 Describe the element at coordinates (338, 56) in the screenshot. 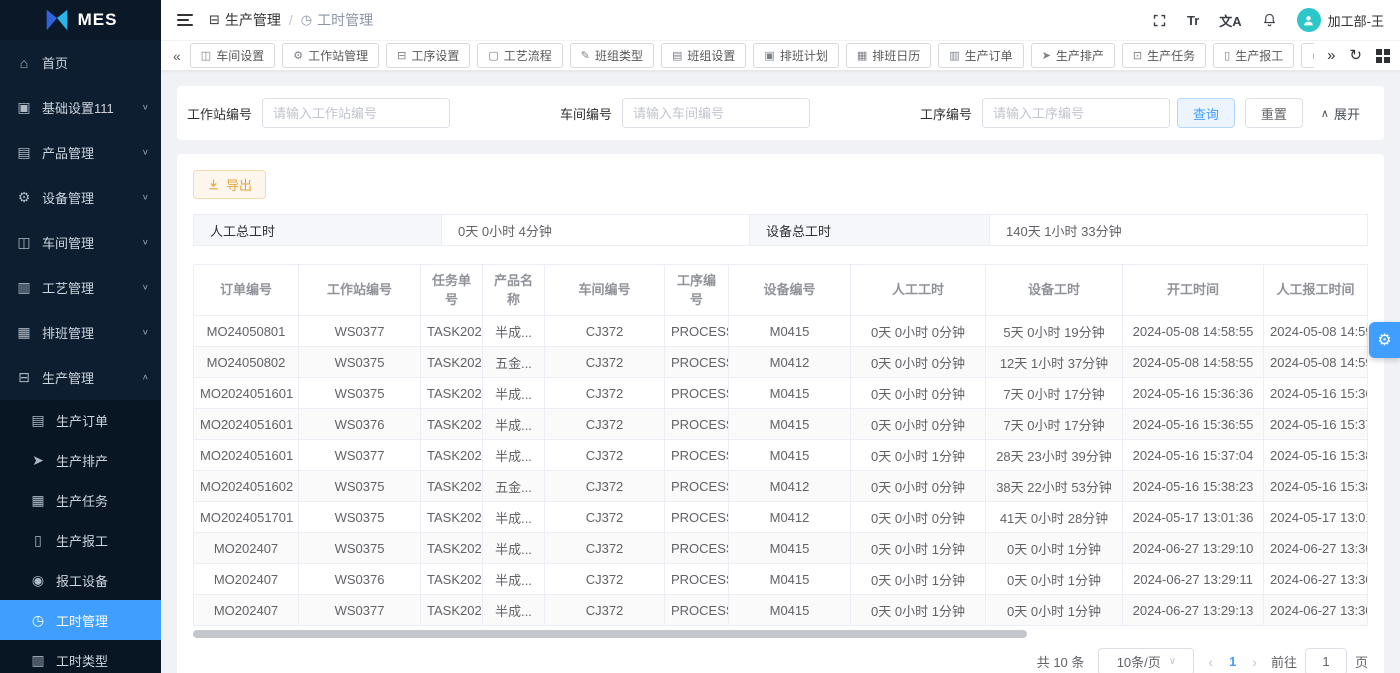

I see `tab-label: 工作站管理` at that location.